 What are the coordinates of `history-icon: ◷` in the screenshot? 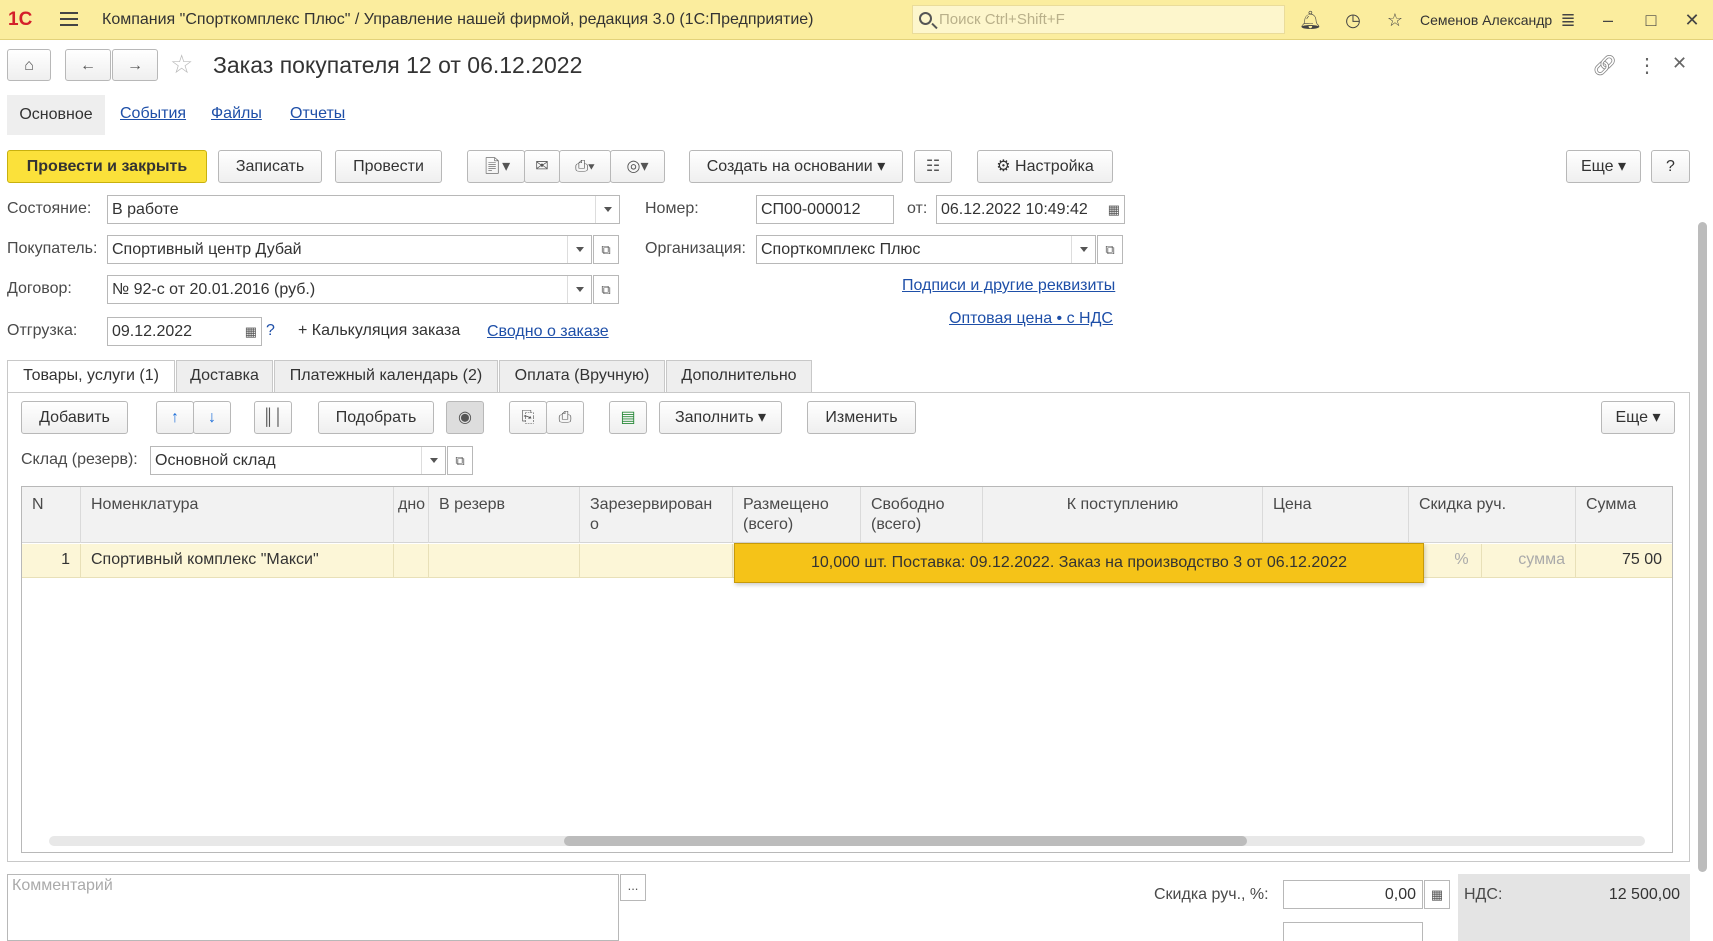 It's located at (1353, 20).